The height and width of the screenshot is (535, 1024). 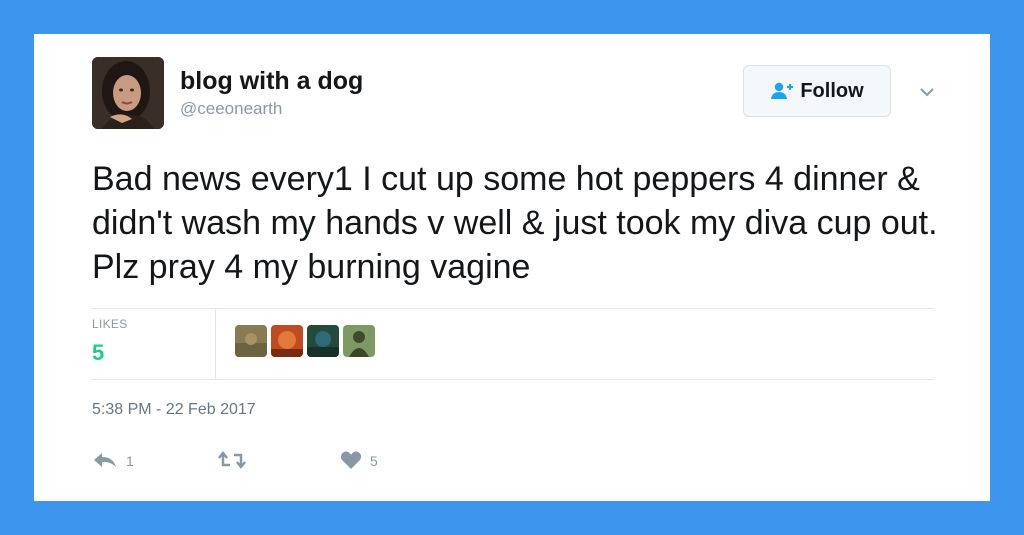 What do you see at coordinates (105, 461) in the screenshot?
I see `reply-icon` at bounding box center [105, 461].